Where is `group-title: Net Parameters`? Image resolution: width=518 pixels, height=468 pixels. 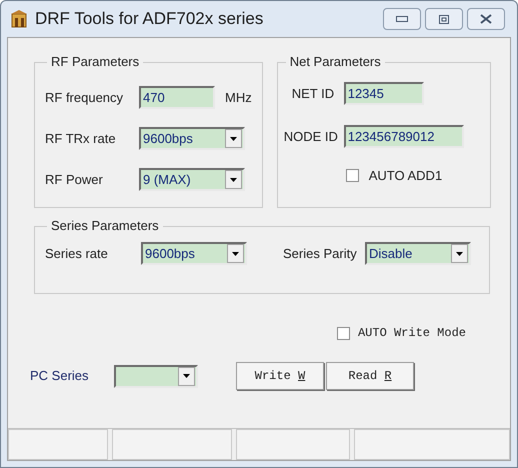 group-title: Net Parameters is located at coordinates (335, 61).